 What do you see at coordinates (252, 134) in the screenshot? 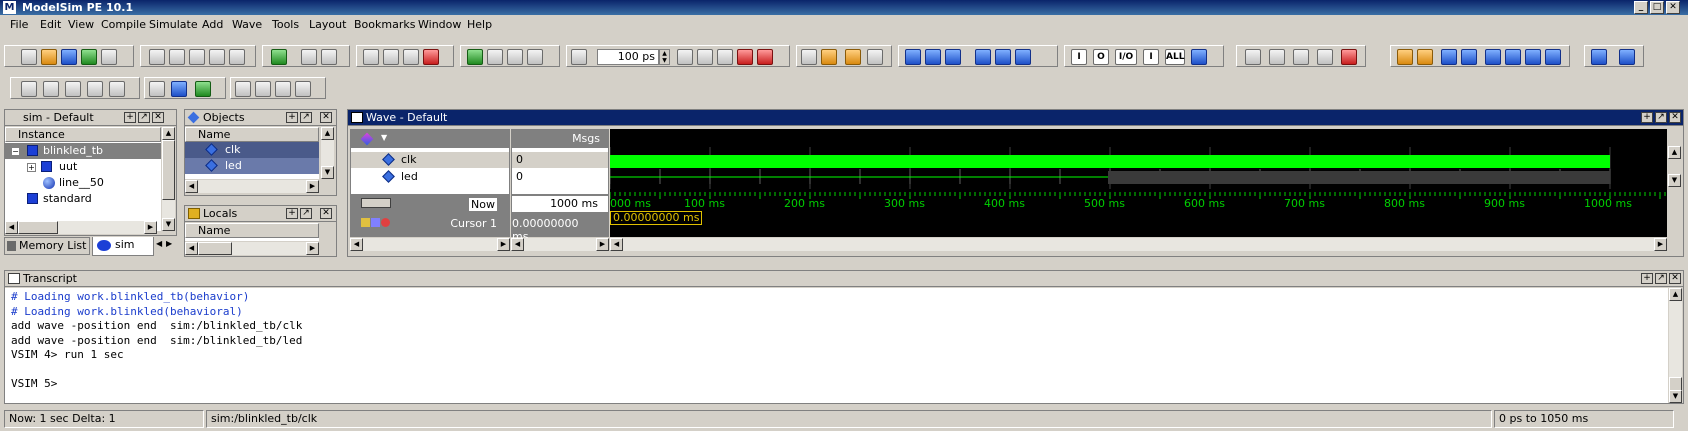
I see `name-column-header: Name` at bounding box center [252, 134].